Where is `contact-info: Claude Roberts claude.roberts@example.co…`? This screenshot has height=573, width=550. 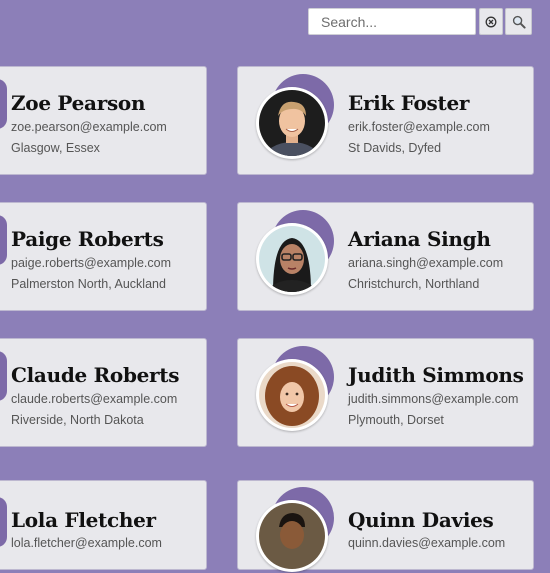 contact-info: Claude Roberts claude.roberts@example.co… is located at coordinates (95, 396).